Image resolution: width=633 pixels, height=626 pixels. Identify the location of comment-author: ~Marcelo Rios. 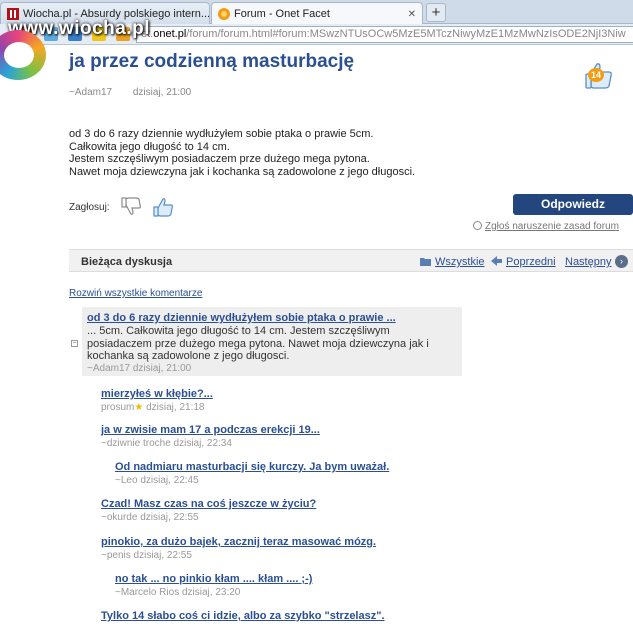
(147, 592).